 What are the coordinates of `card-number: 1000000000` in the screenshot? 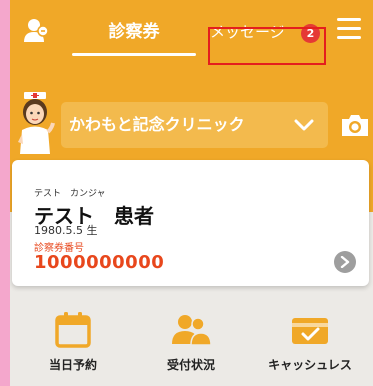 It's located at (99, 262).